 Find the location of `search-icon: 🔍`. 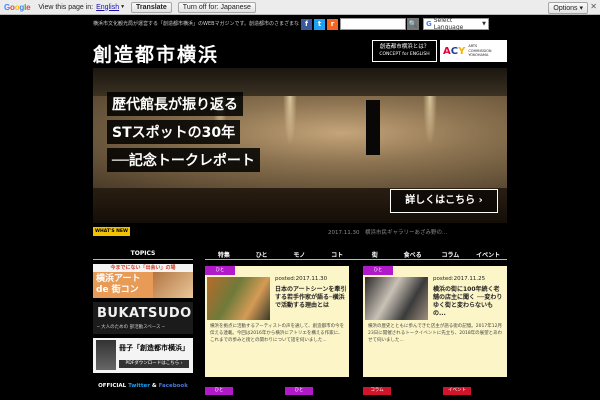

search-icon: 🔍 is located at coordinates (413, 24).